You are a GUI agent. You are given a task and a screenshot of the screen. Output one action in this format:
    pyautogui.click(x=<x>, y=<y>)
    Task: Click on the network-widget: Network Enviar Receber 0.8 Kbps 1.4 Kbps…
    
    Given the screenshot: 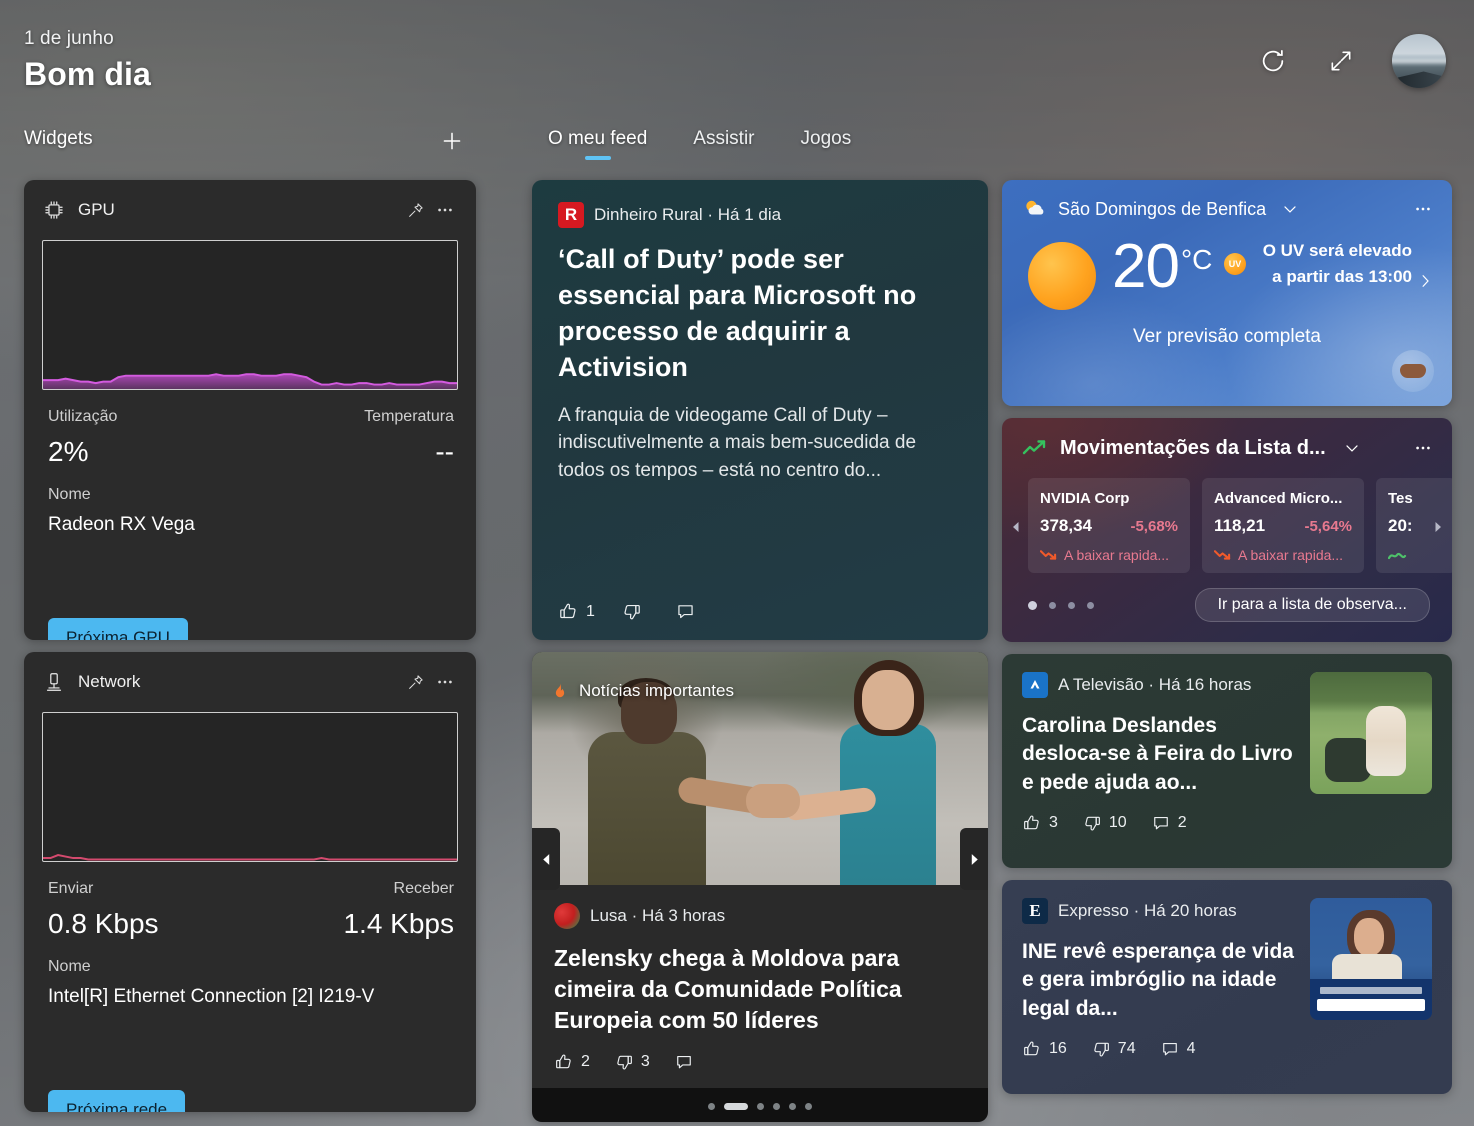 What is the action you would take?
    pyautogui.click(x=250, y=882)
    